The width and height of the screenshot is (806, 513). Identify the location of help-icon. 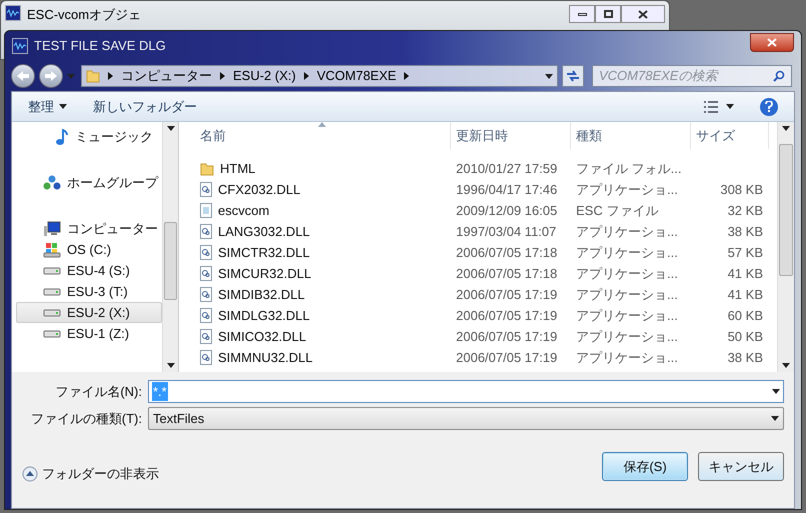
(769, 106).